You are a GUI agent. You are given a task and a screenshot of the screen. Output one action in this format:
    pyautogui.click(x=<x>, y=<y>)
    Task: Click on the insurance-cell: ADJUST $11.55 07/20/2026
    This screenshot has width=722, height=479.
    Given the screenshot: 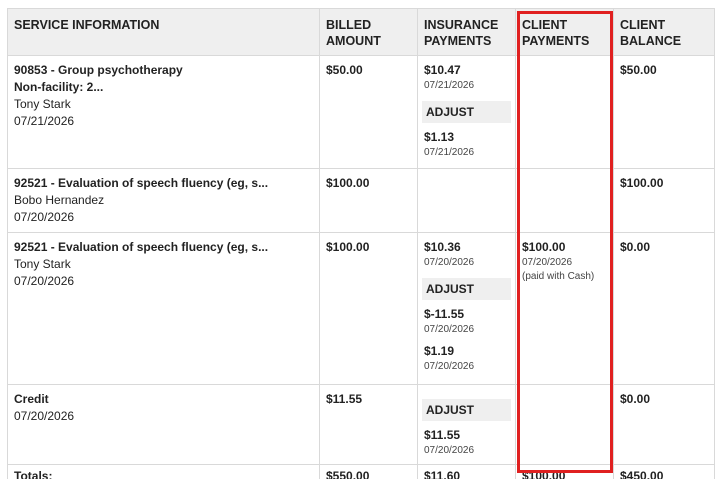 What is the action you would take?
    pyautogui.click(x=466, y=424)
    